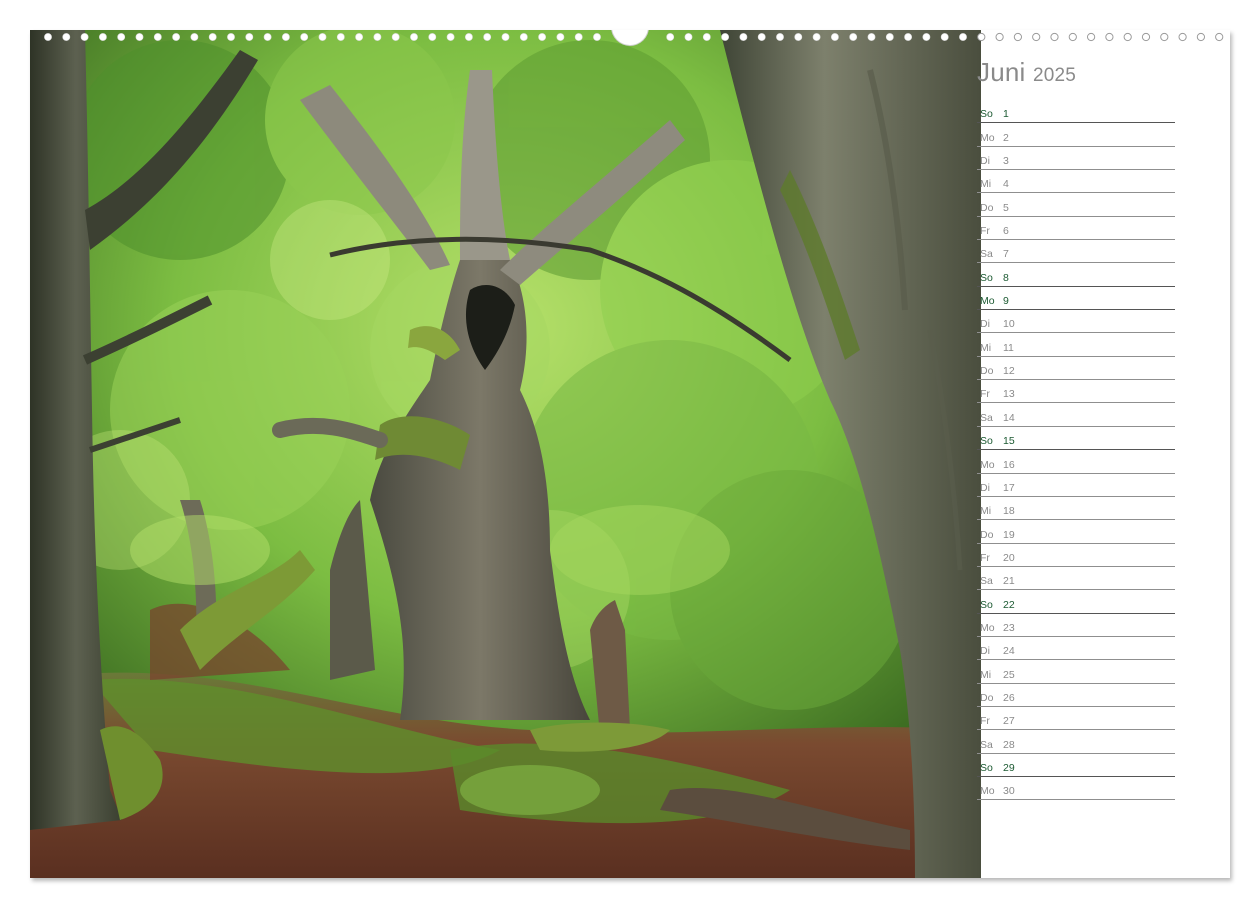 This screenshot has height=908, width=1260. Describe the element at coordinates (1006, 254) in the screenshot. I see `day-number: 7` at that location.